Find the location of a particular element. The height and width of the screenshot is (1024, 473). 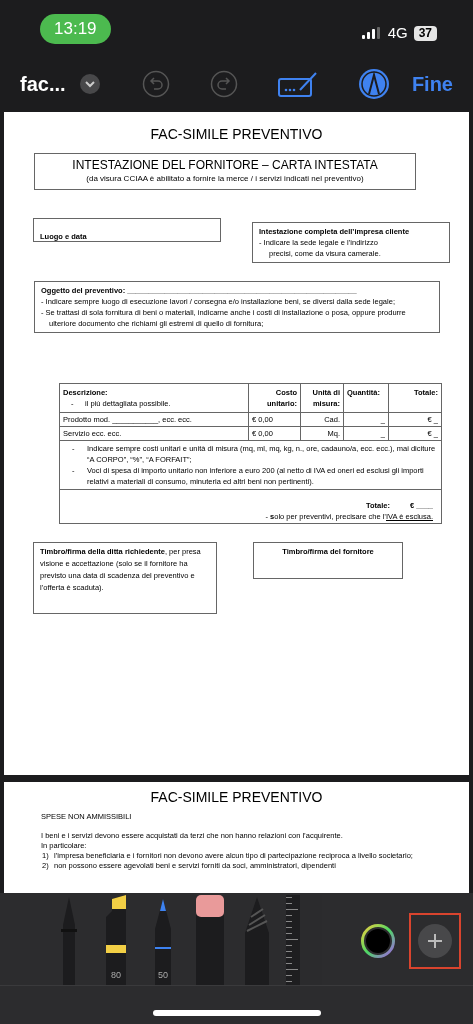

keyboard-pen-icon is located at coordinates (297, 84).